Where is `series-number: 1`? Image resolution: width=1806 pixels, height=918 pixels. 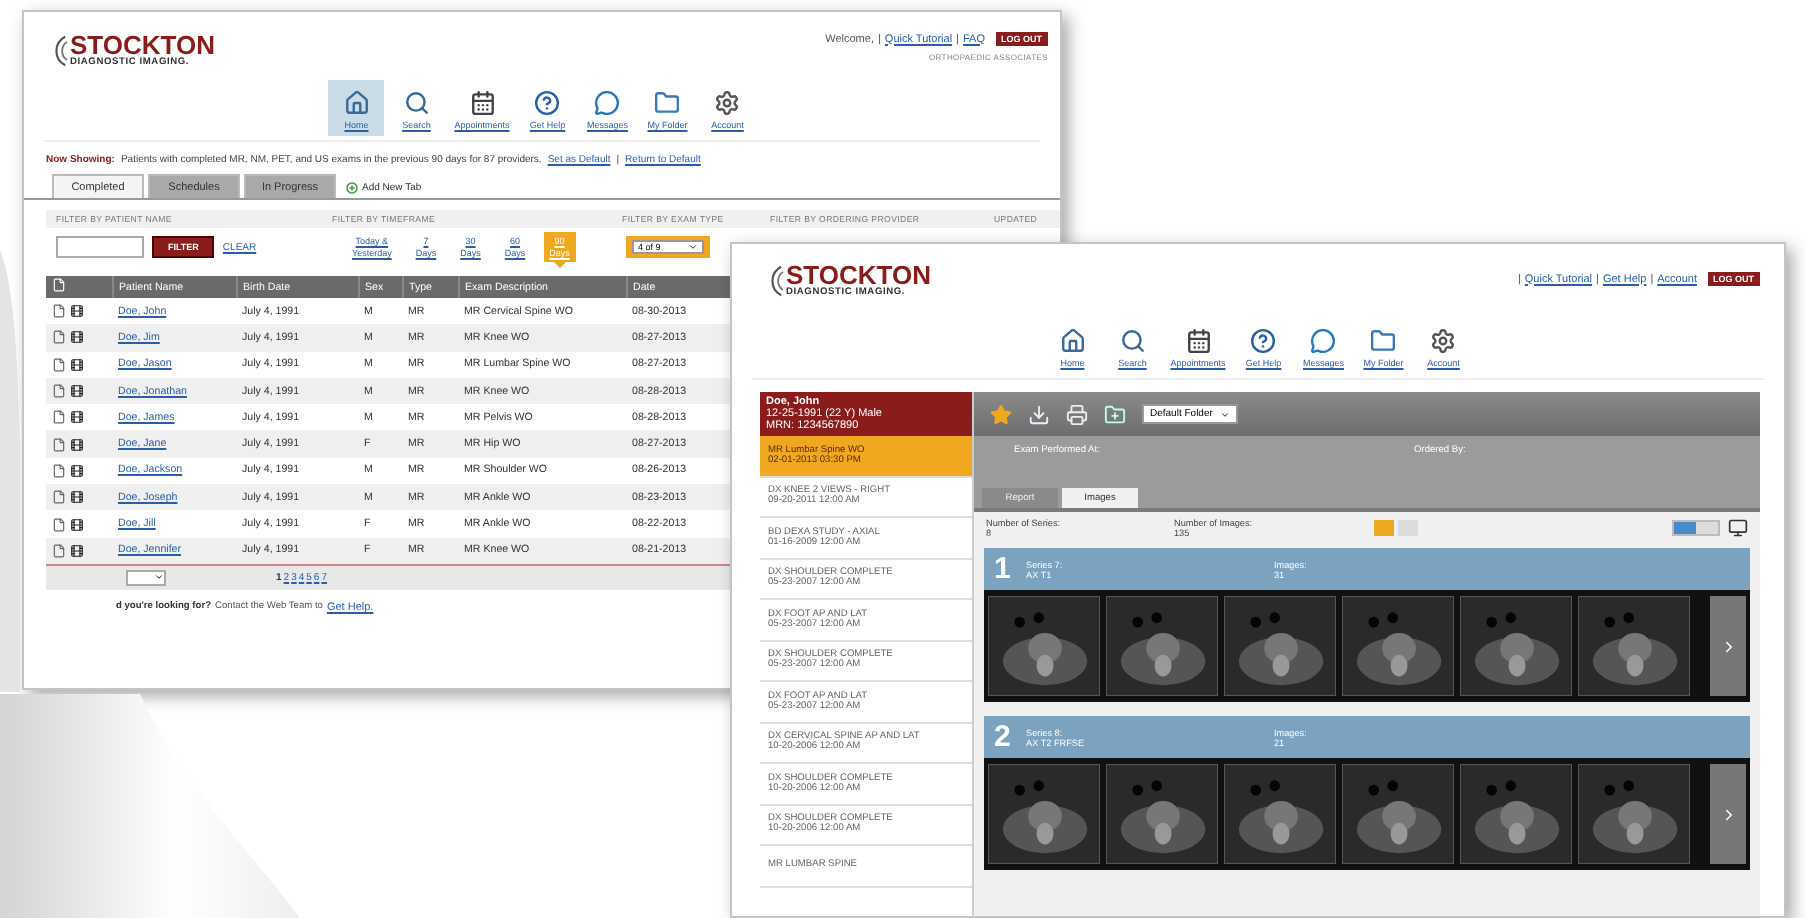
series-number: 1 is located at coordinates (1003, 569).